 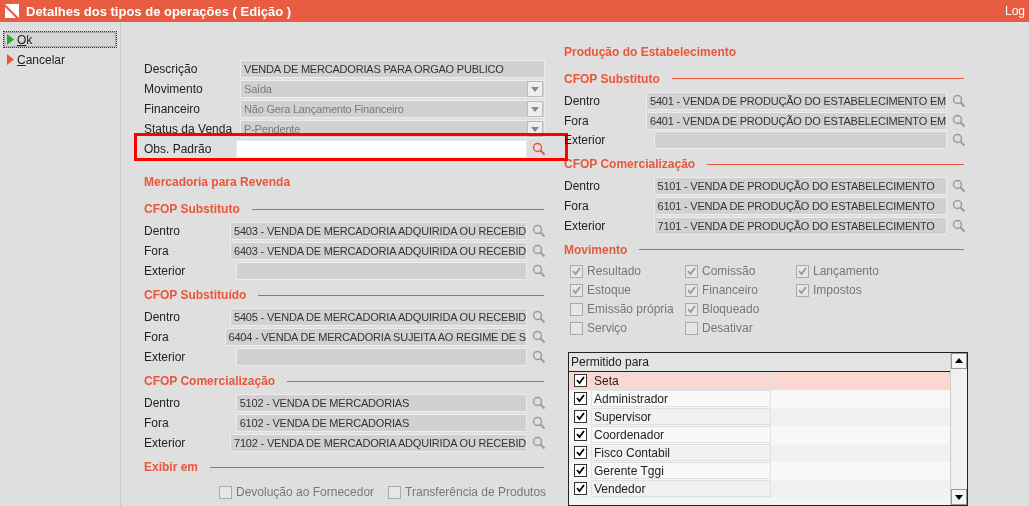 I want to click on checkbox-label: Resultado, so click(x=614, y=271).